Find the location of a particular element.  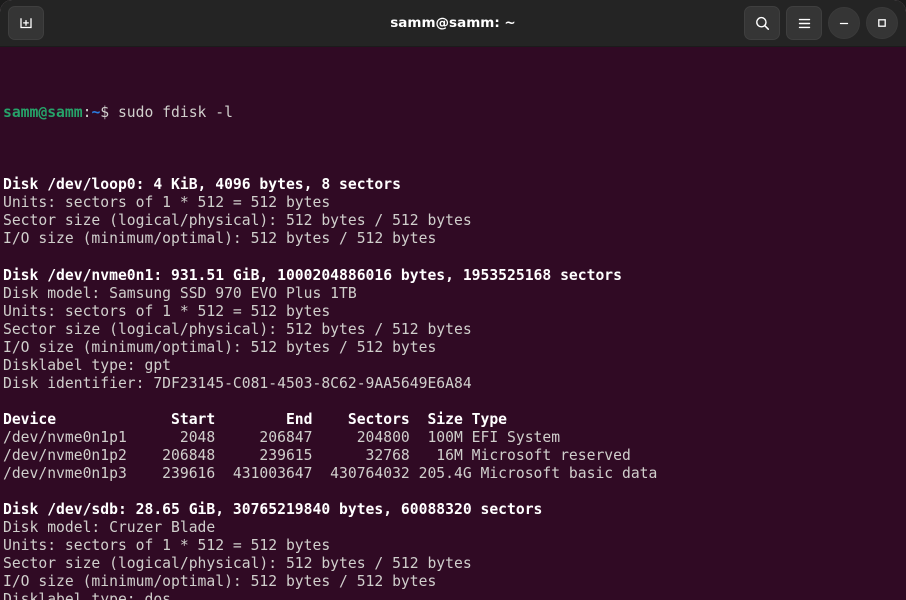

menu-button is located at coordinates (804, 23).